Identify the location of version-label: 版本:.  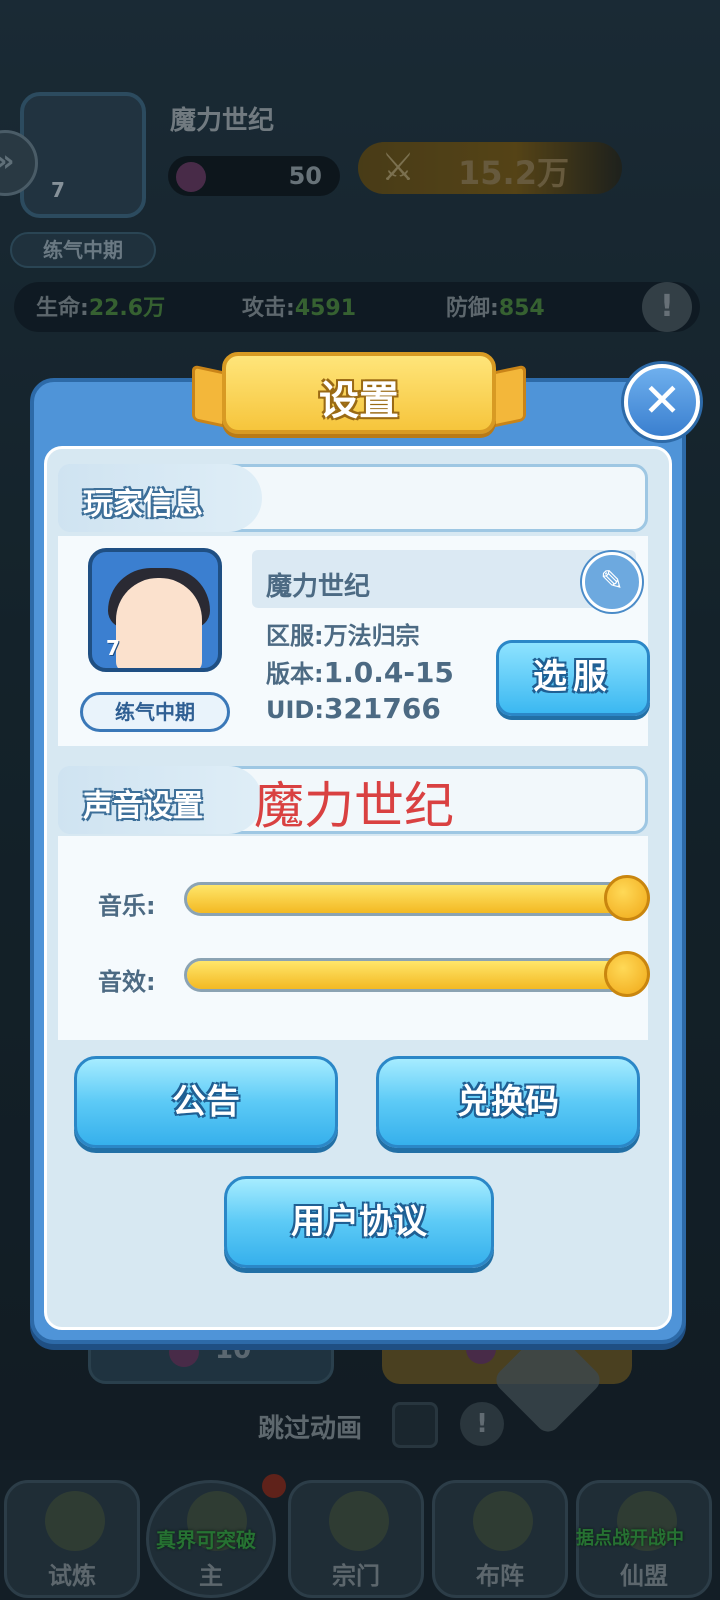
(295, 674).